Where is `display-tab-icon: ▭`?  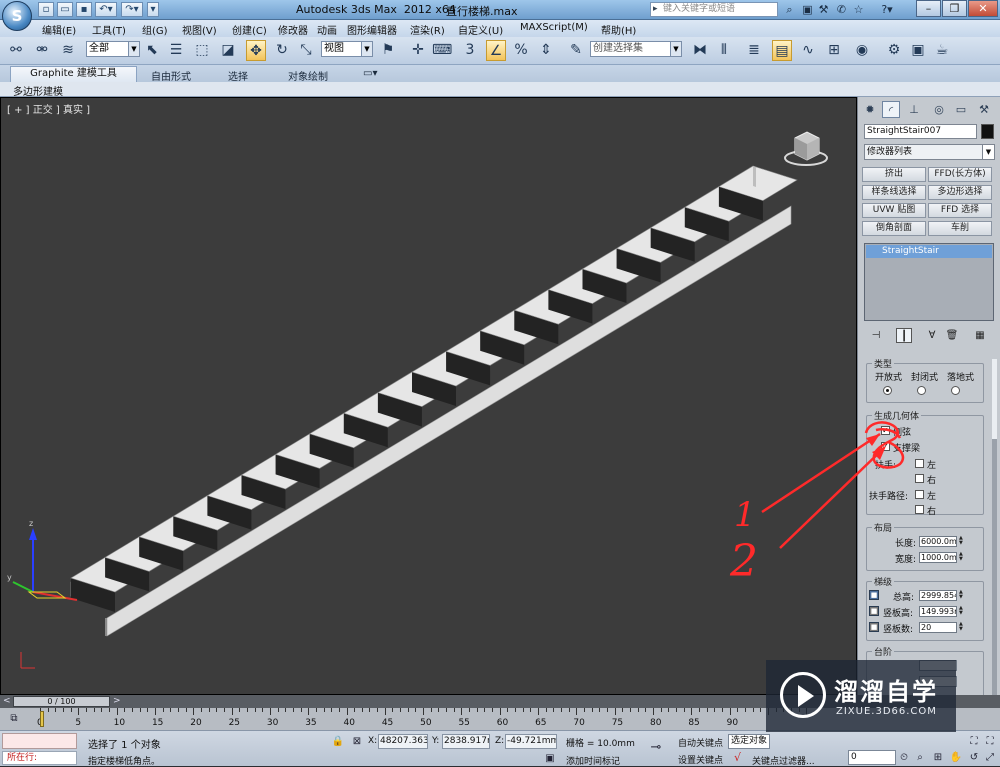
display-tab-icon: ▭ is located at coordinates (961, 109).